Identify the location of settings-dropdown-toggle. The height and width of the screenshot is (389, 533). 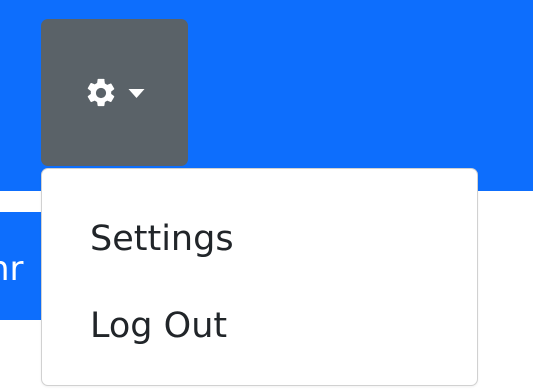
(114, 92).